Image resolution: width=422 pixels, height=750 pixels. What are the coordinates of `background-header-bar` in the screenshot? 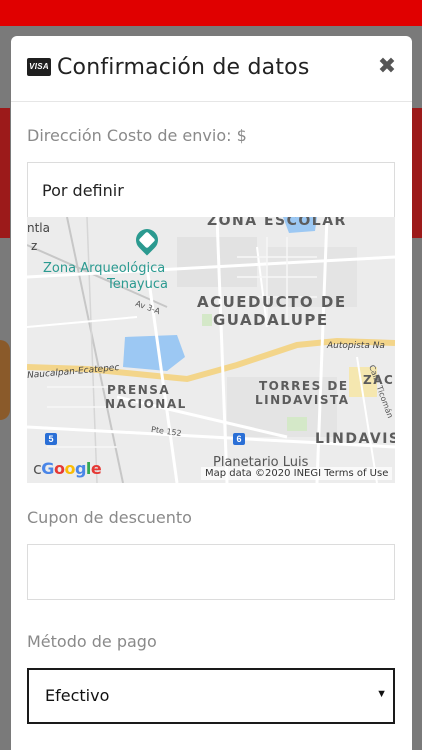 It's located at (211, 13).